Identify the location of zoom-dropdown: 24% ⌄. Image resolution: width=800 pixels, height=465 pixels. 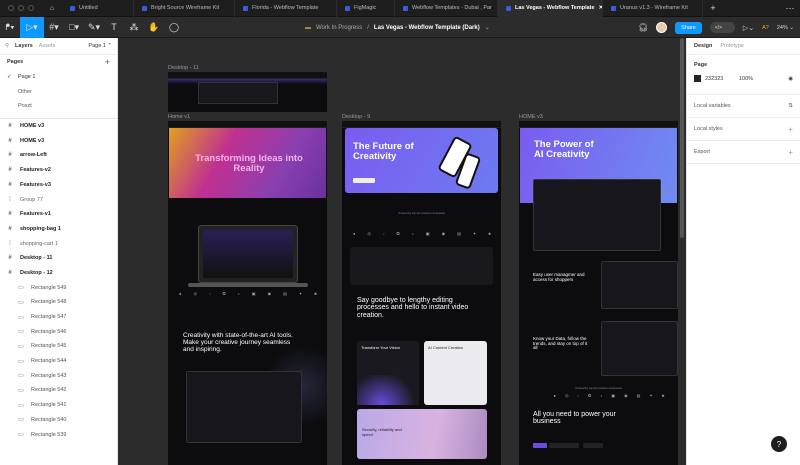
(785, 28).